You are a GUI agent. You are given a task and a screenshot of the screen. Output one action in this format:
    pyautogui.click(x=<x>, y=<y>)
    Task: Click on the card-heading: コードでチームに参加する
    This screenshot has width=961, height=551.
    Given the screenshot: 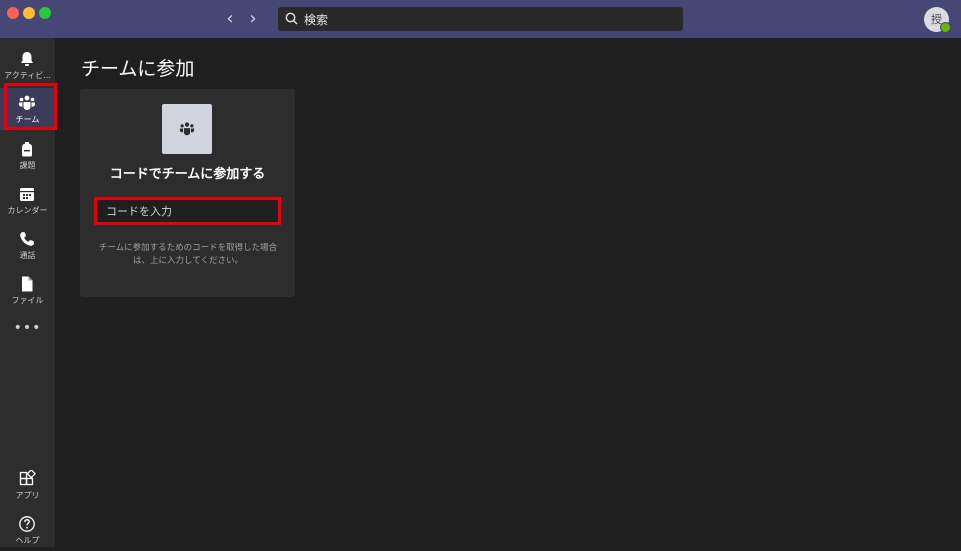 What is the action you would take?
    pyautogui.click(x=187, y=174)
    